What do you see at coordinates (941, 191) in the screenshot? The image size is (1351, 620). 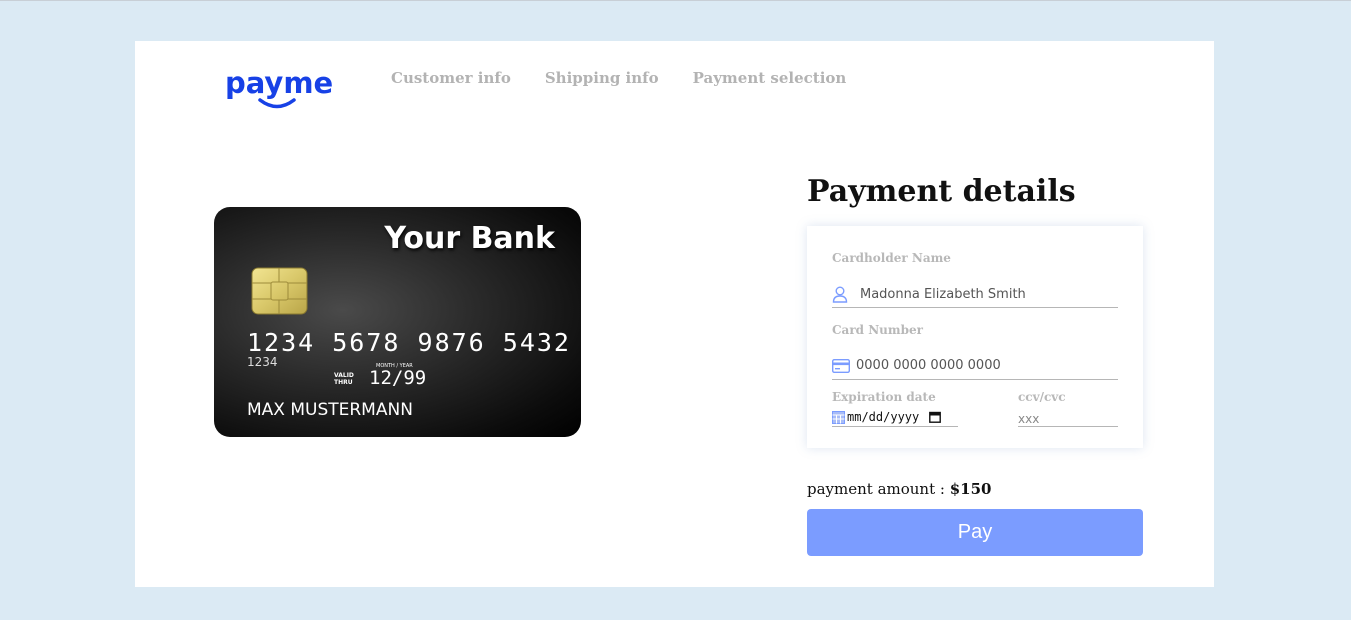 I see `payment-details-title: Payment details` at bounding box center [941, 191].